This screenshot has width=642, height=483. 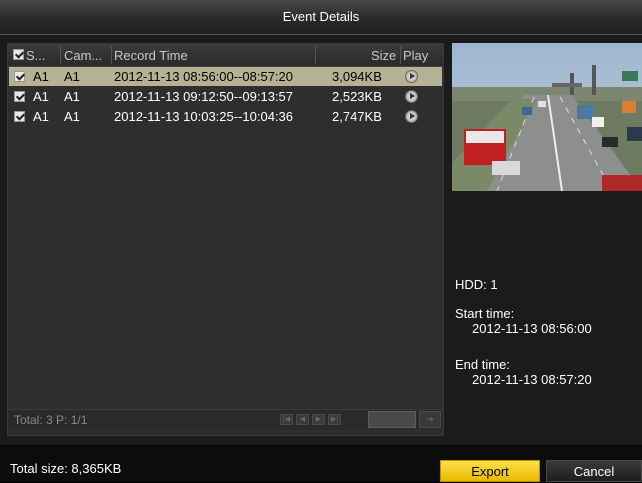 I want to click on end-time-label: End time:, so click(x=482, y=364).